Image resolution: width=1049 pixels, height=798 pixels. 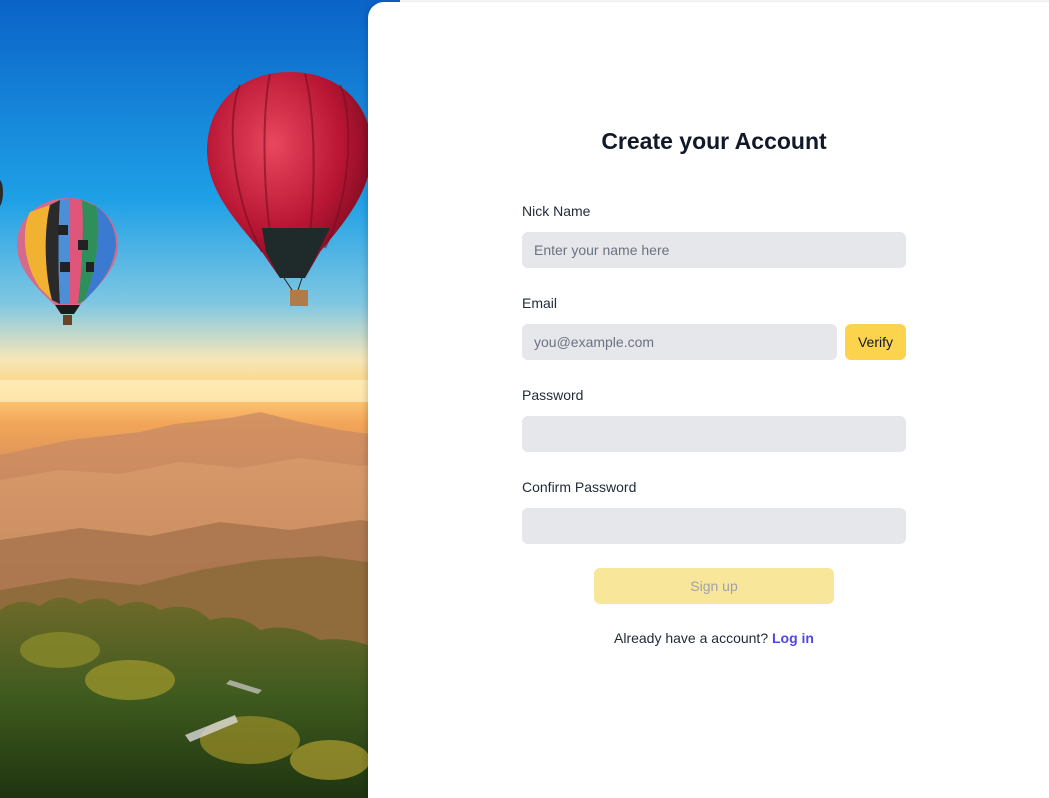 I want to click on password-group: Password, so click(x=714, y=430).